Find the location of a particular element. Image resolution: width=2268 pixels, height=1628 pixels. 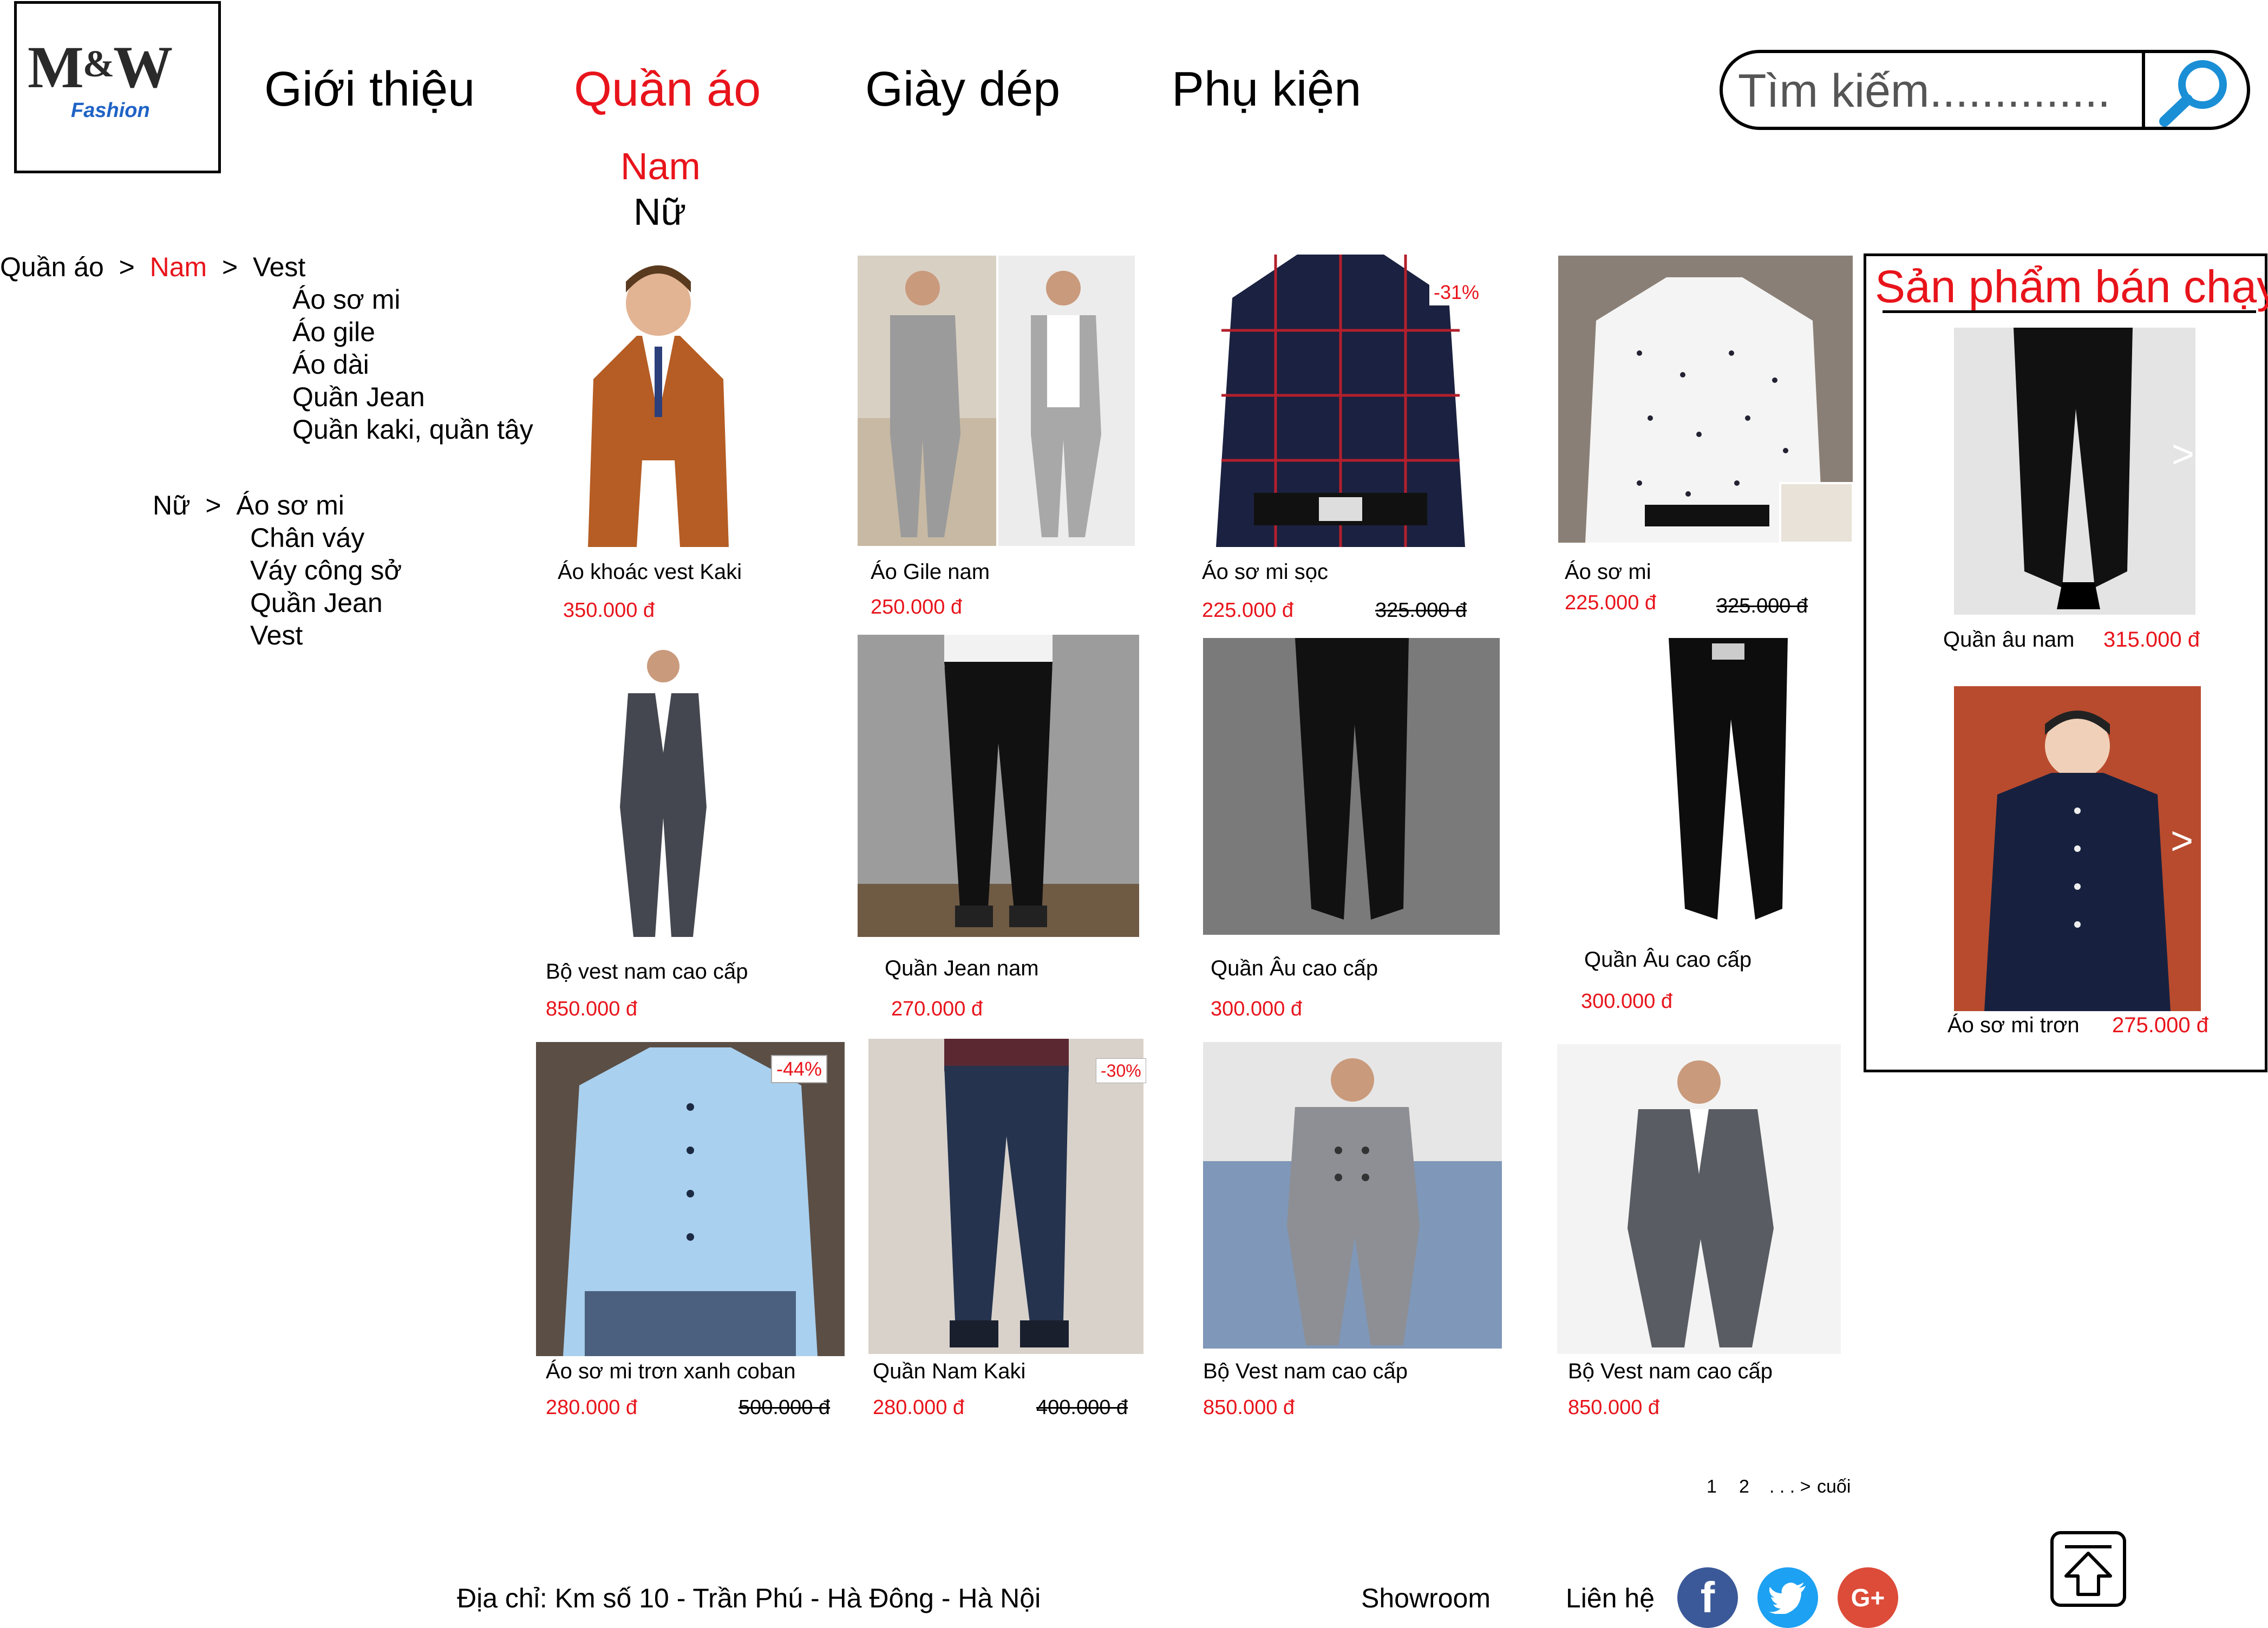

sidebar-item-nam-ao-so-mi: Áo sơ mi is located at coordinates (346, 299).